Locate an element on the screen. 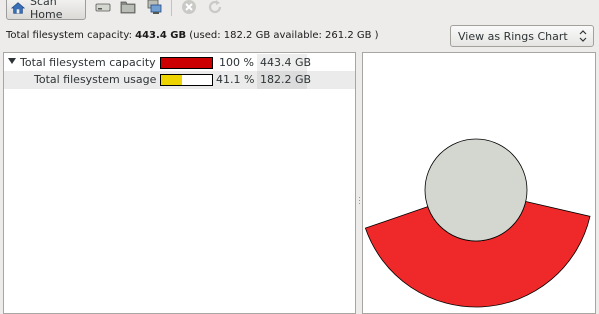  row-size: 443.4 GB is located at coordinates (284, 63).